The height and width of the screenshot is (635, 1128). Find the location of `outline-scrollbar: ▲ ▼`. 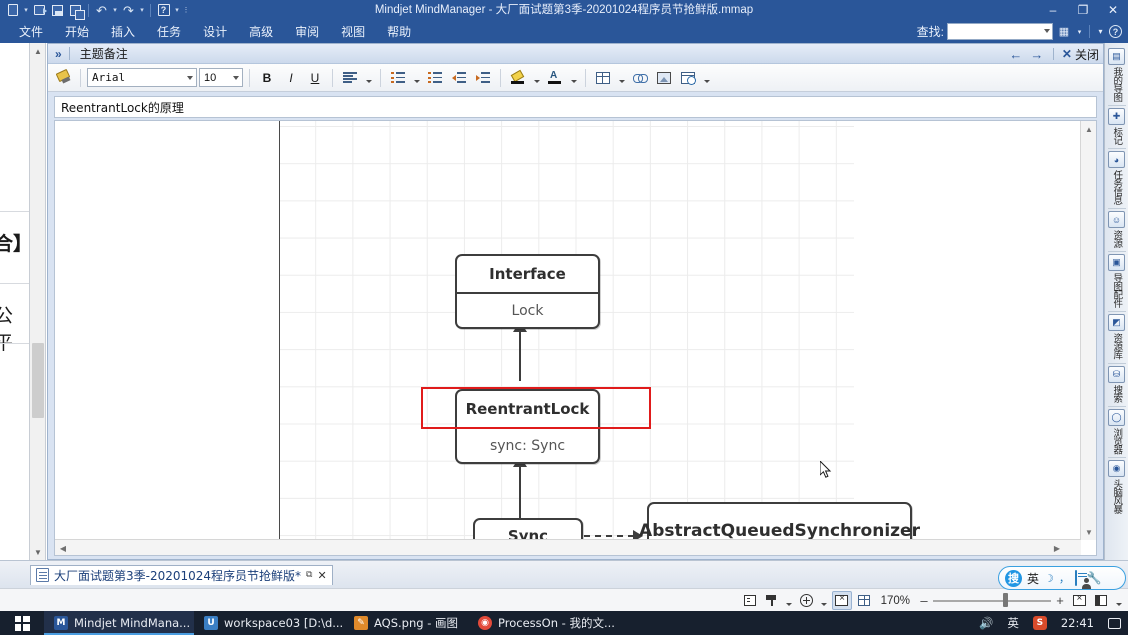

outline-scrollbar: ▲ ▼ is located at coordinates (38, 301).